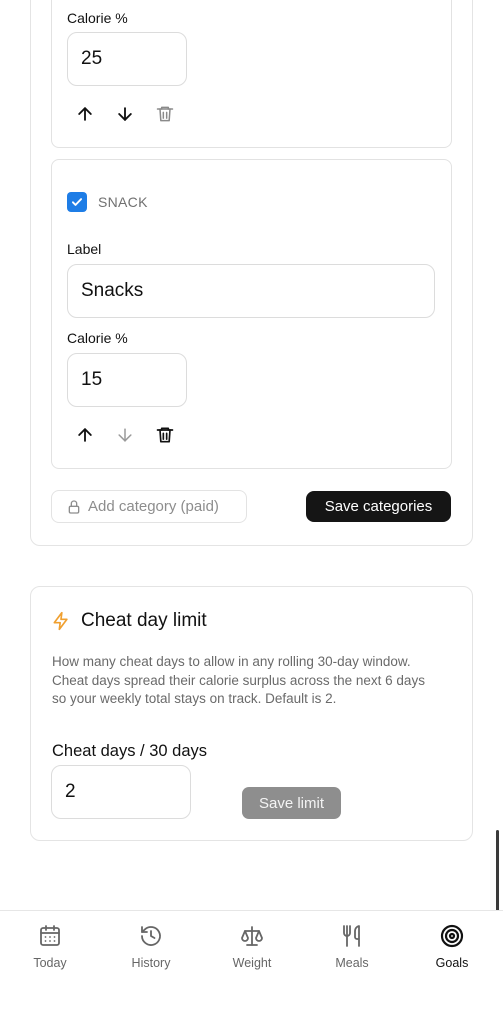 This screenshot has width=503, height=1024. I want to click on lock-icon, so click(74, 506).